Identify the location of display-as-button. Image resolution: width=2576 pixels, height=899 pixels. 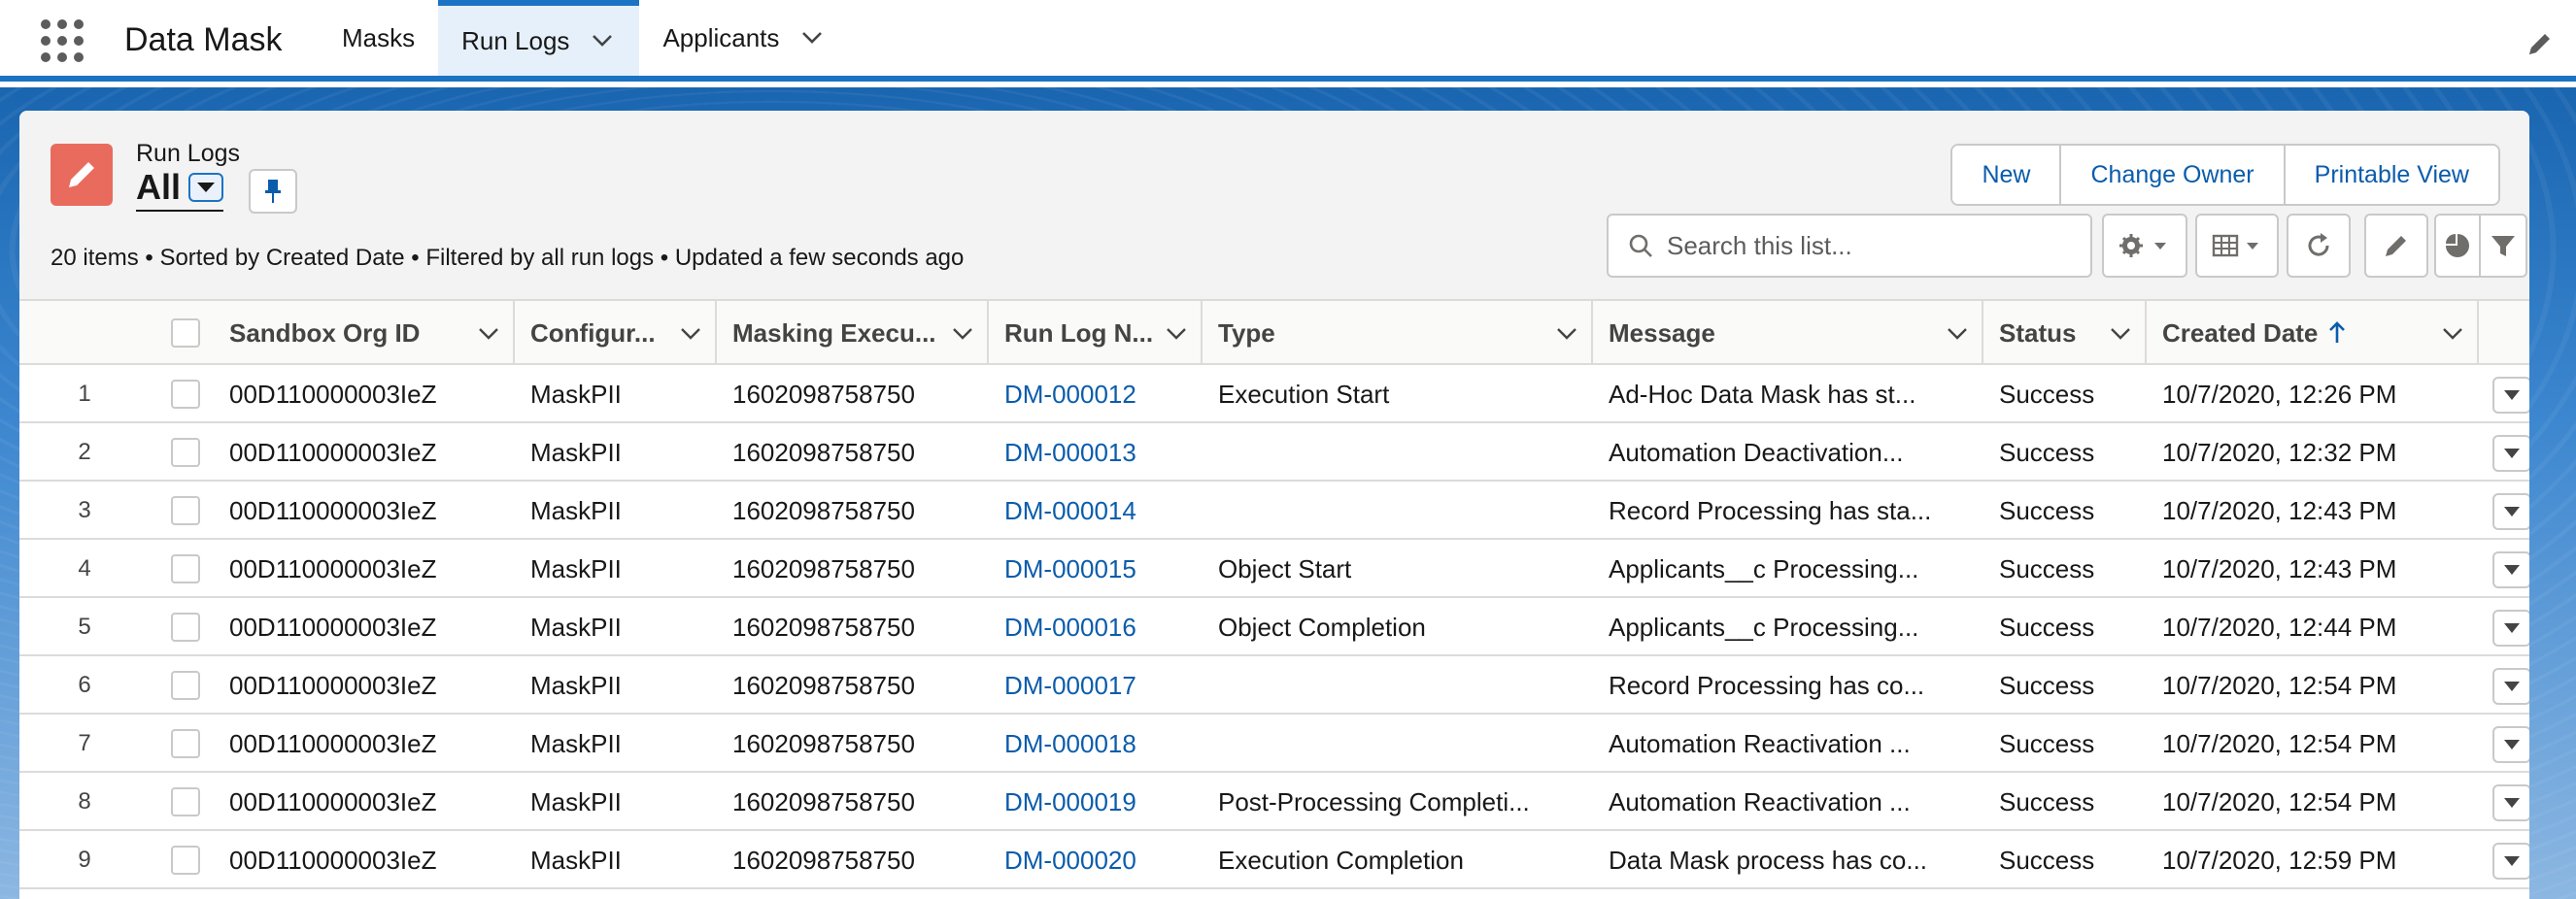
(2237, 246).